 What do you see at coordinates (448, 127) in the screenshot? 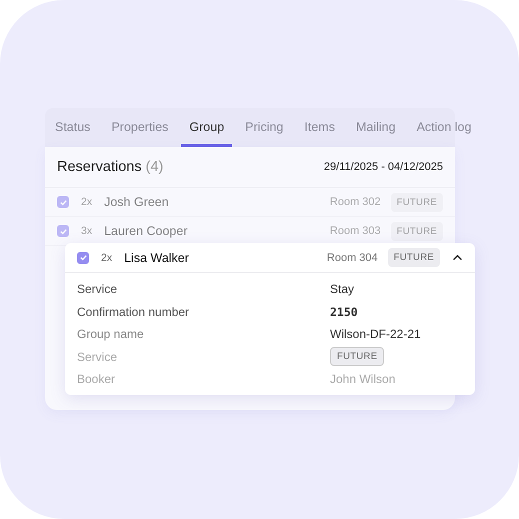
I see `tab: Action log` at bounding box center [448, 127].